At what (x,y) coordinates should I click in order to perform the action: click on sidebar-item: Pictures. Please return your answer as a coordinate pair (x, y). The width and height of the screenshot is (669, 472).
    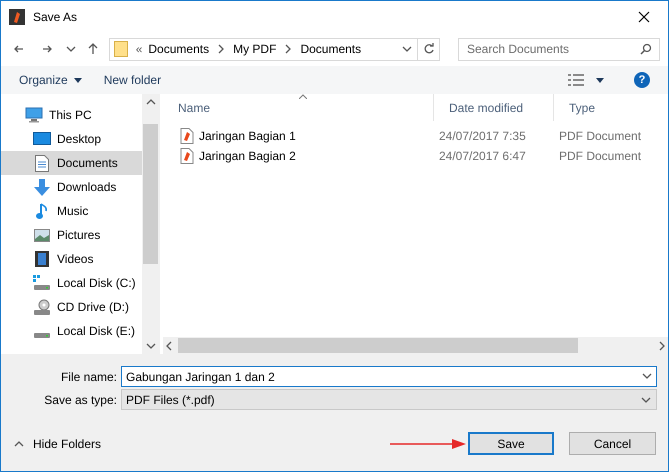
    Looking at the image, I should click on (71, 235).